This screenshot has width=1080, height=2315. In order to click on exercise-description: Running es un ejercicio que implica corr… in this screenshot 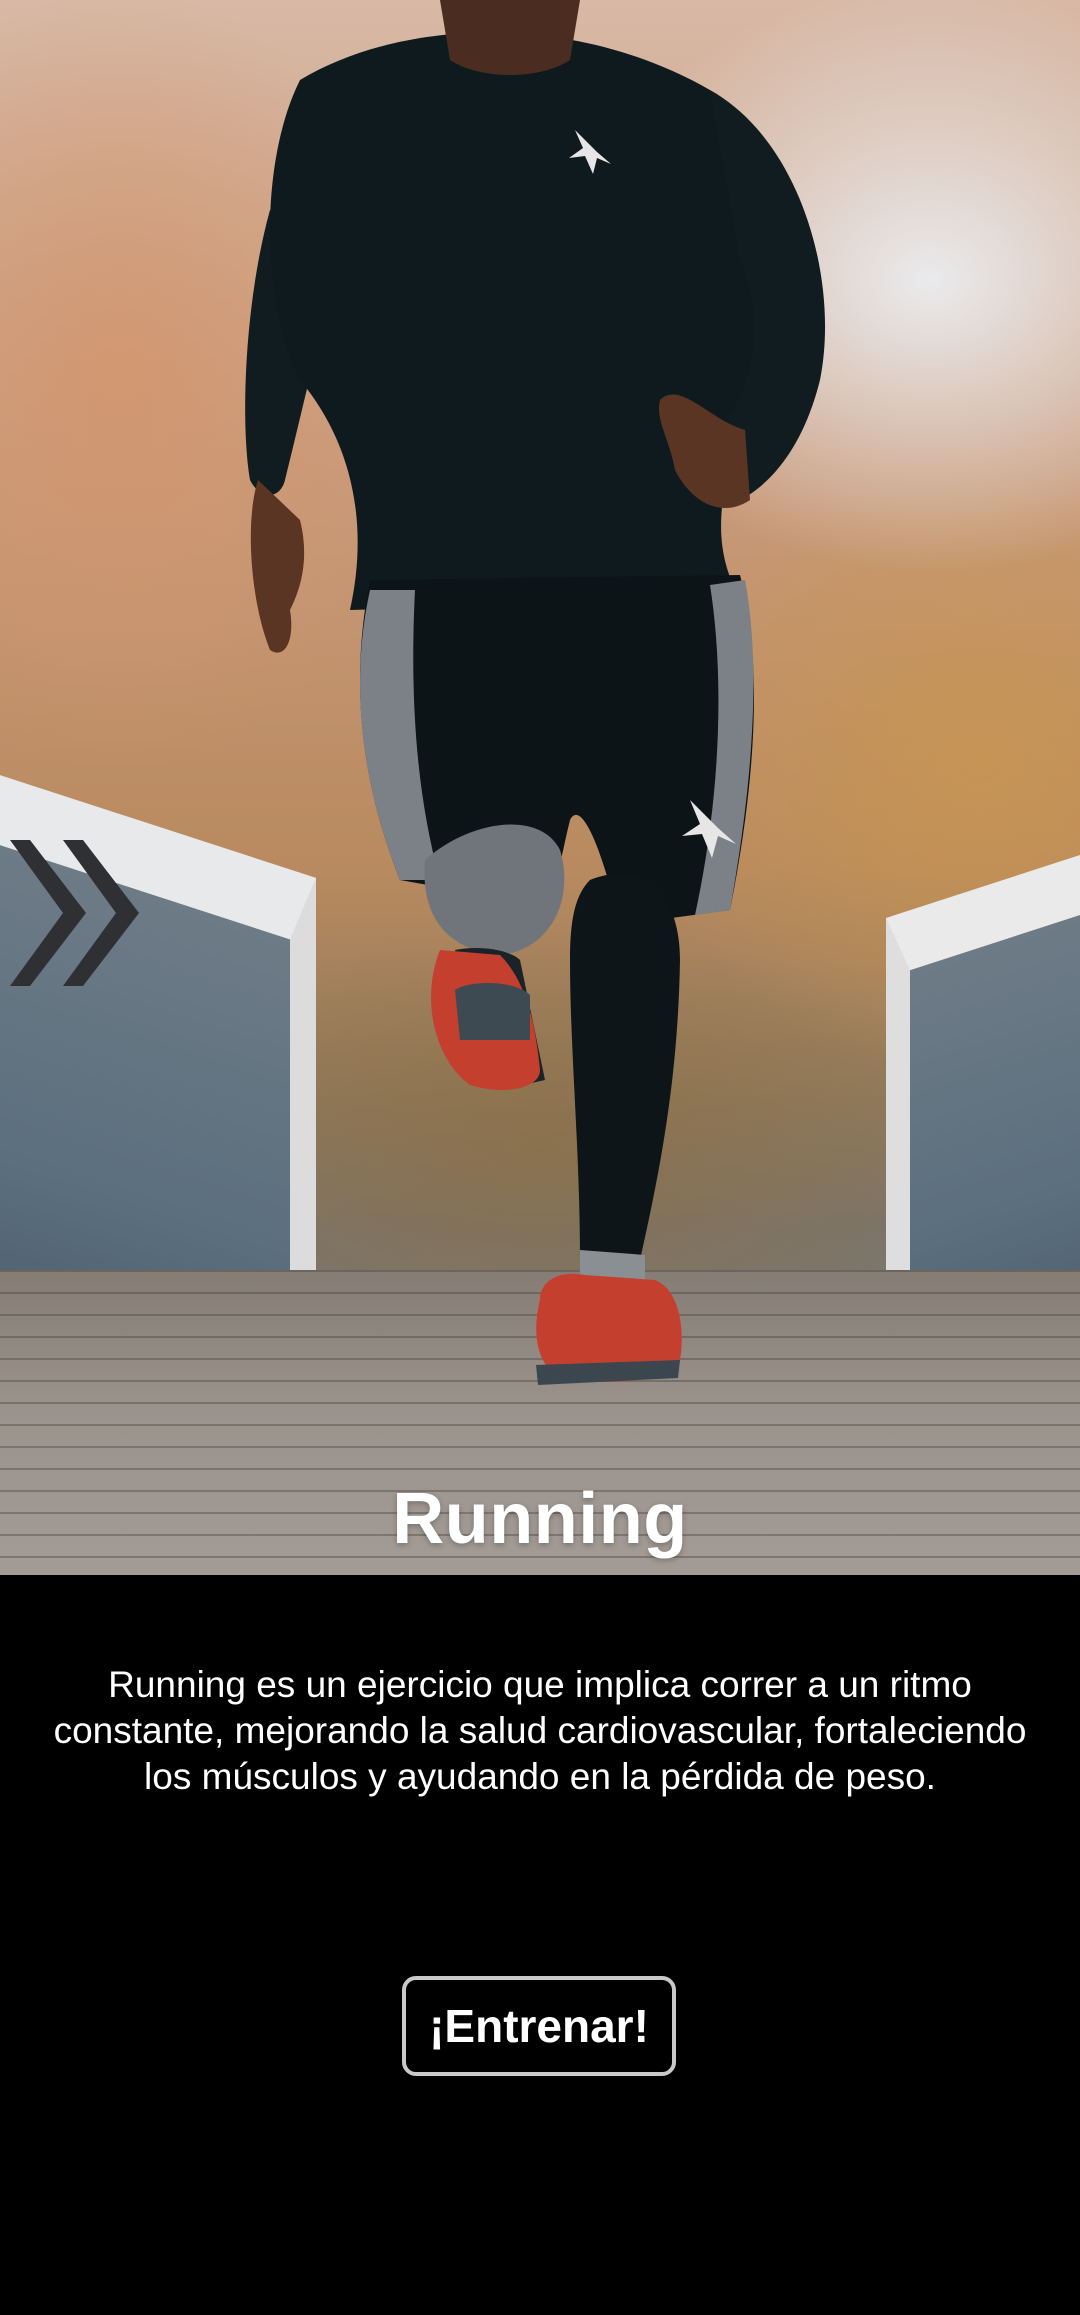, I will do `click(540, 1730)`.